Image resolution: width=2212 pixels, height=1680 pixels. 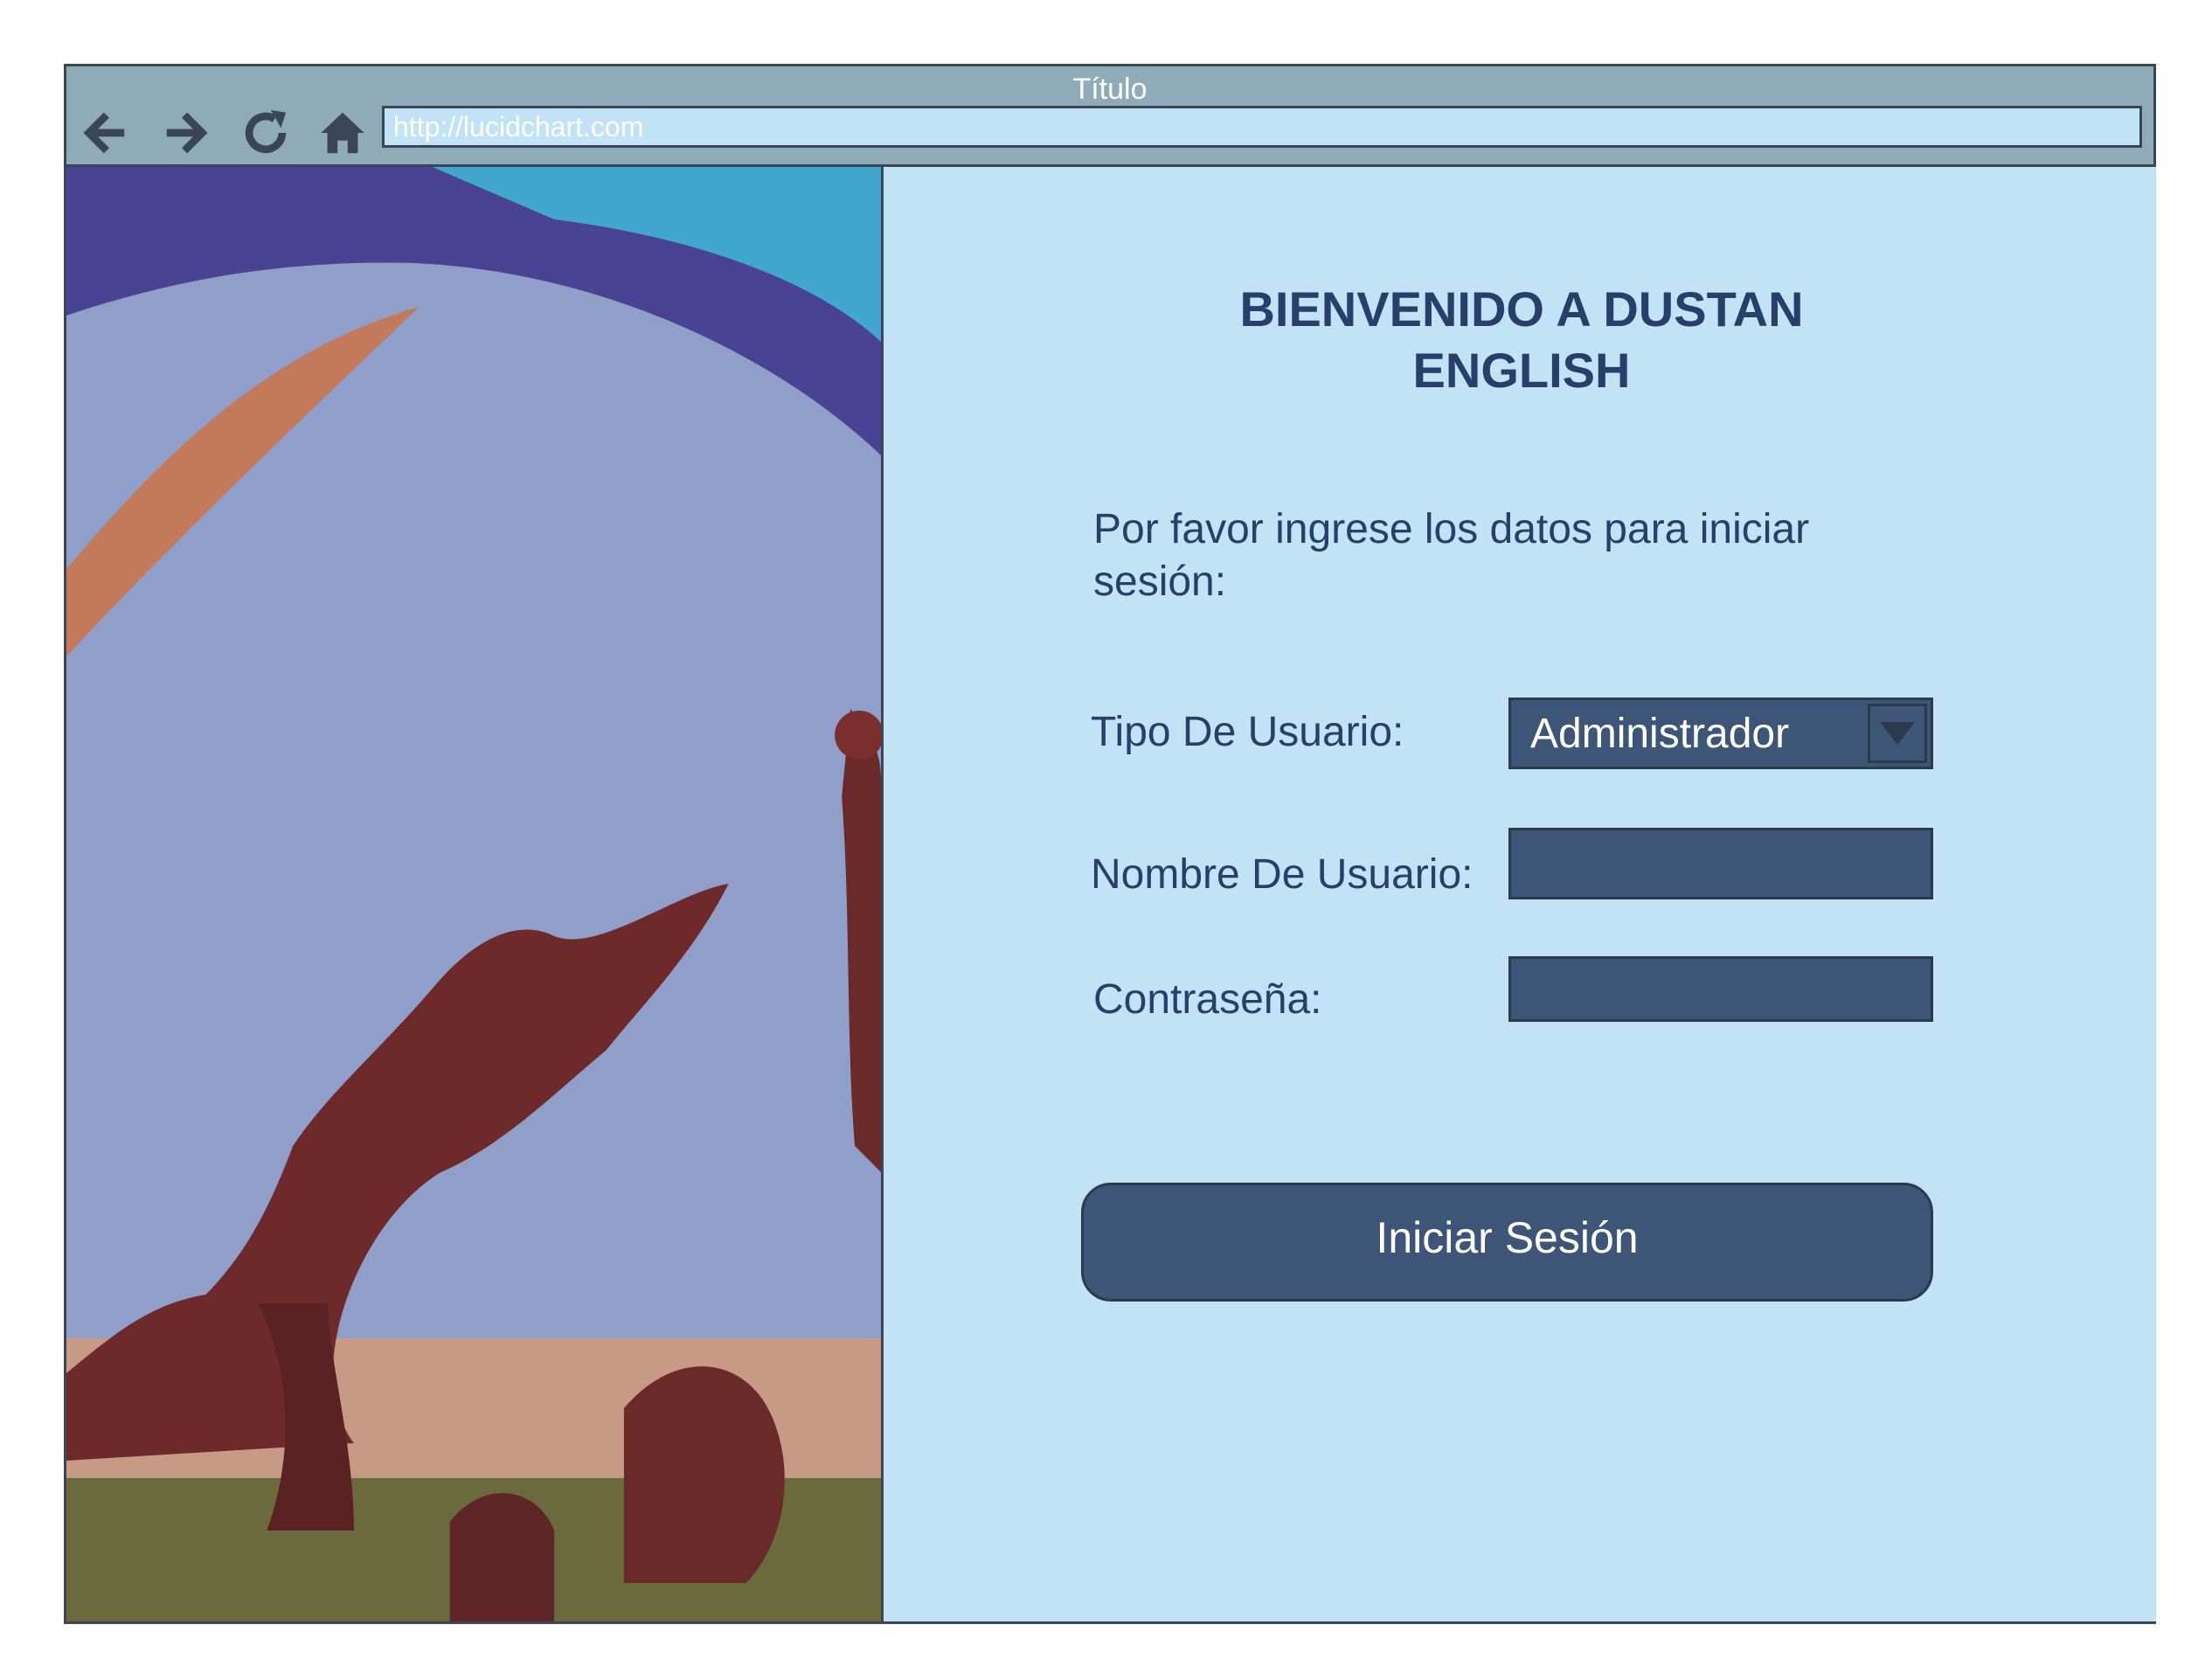 I want to click on address-bar, so click(x=1262, y=127).